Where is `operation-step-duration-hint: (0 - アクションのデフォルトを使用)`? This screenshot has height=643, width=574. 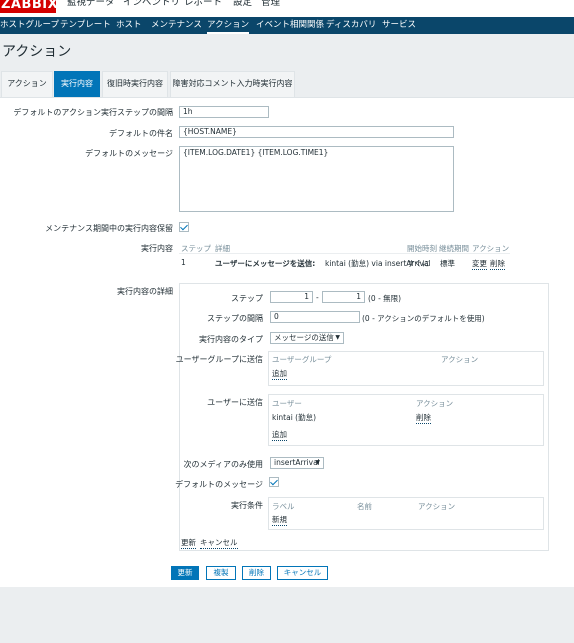
operation-step-duration-hint: (0 - アクションのデフォルトを使用) is located at coordinates (423, 318).